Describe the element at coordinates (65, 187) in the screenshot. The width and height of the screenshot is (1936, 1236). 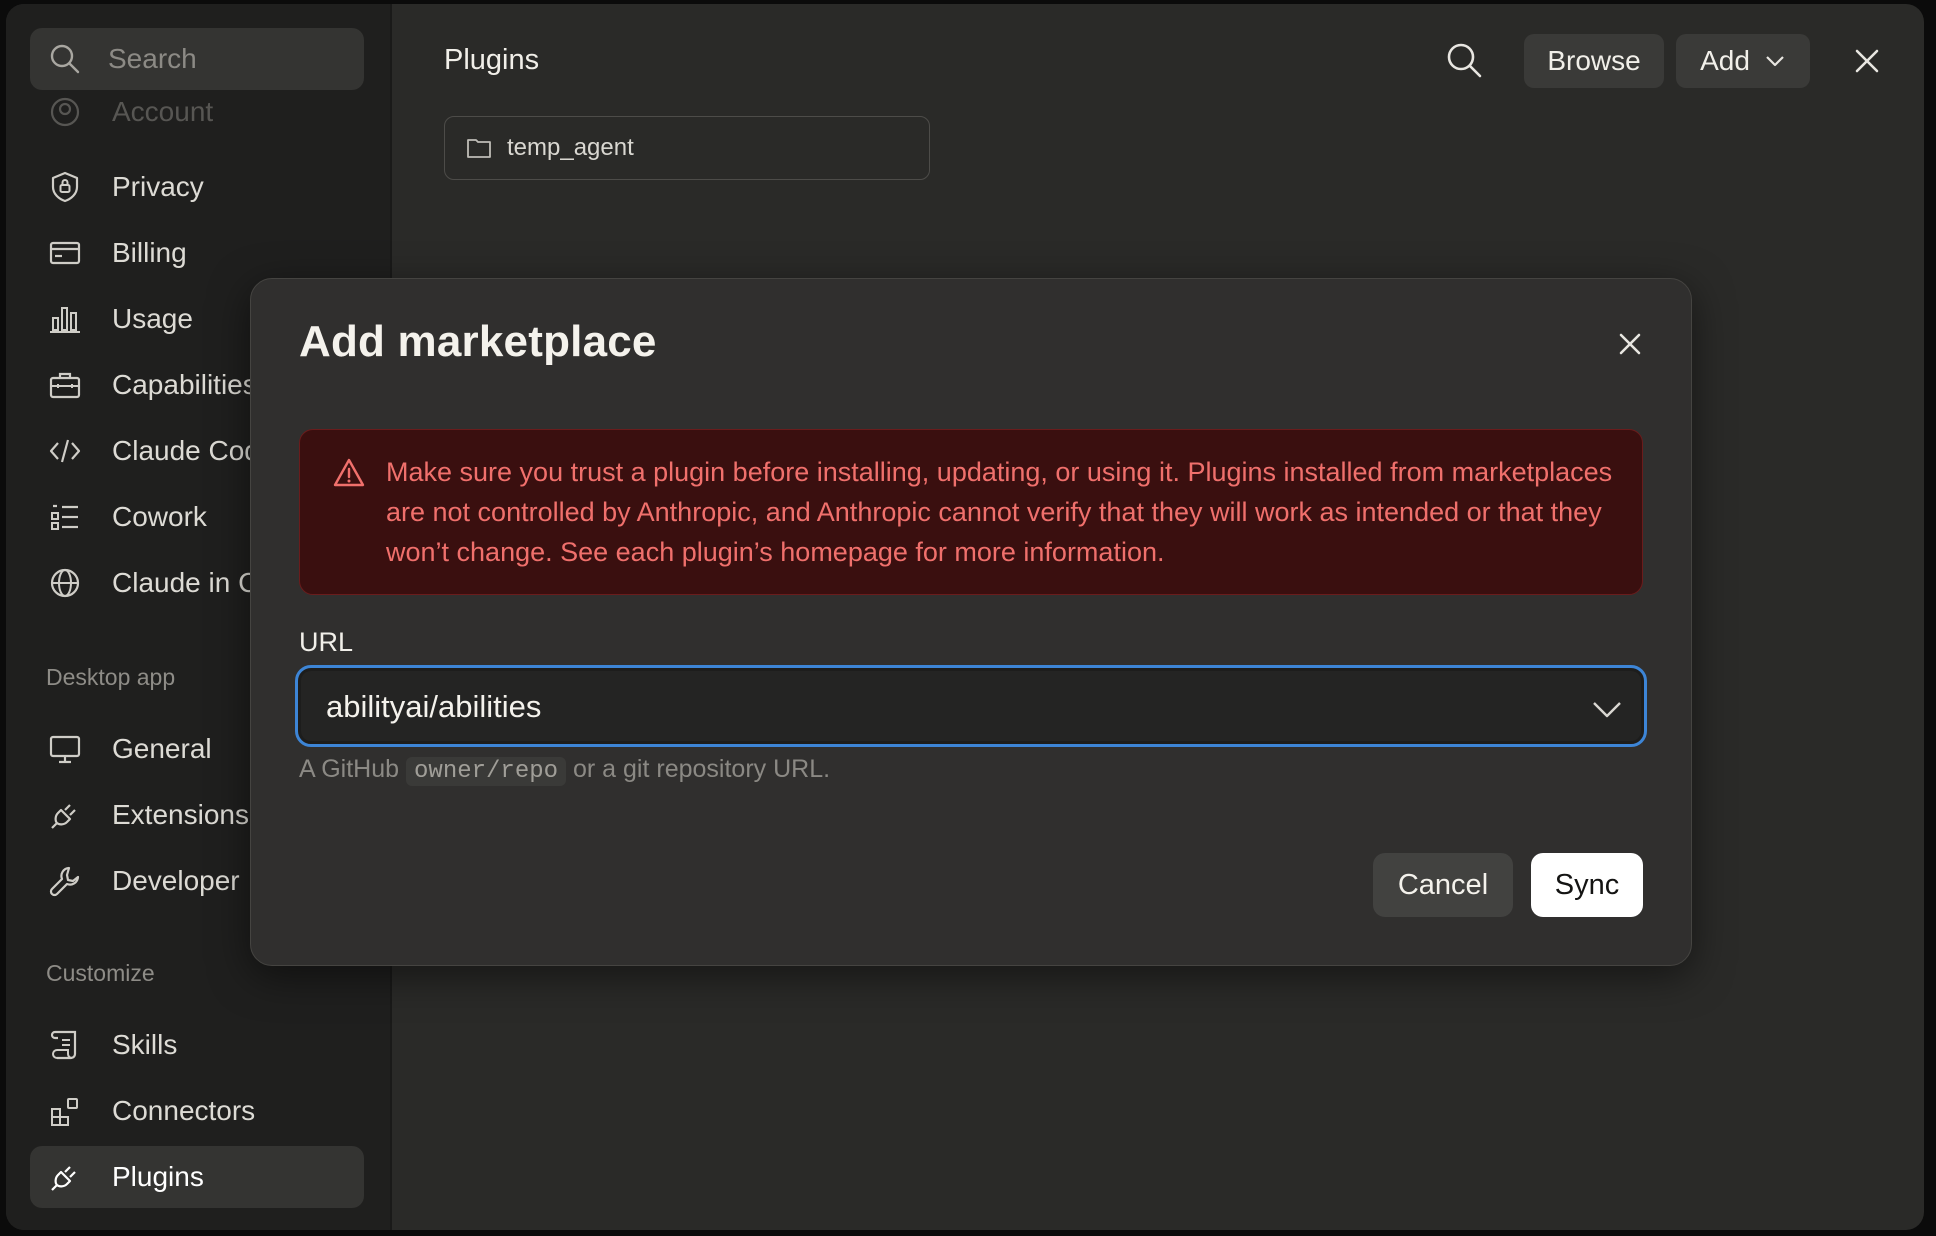
I see `shield-lock-icon` at that location.